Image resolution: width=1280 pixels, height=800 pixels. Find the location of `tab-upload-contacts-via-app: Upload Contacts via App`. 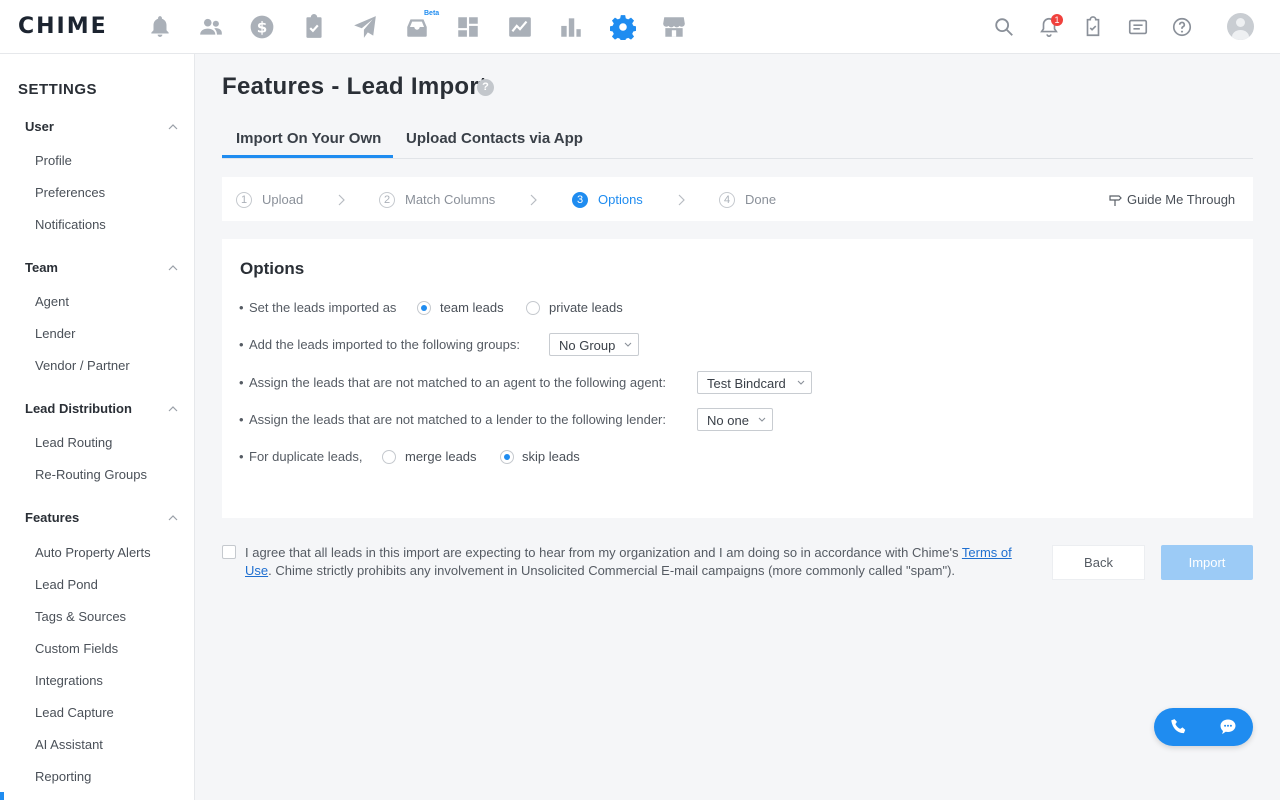

tab-upload-contacts-via-app: Upload Contacts via App is located at coordinates (494, 138).